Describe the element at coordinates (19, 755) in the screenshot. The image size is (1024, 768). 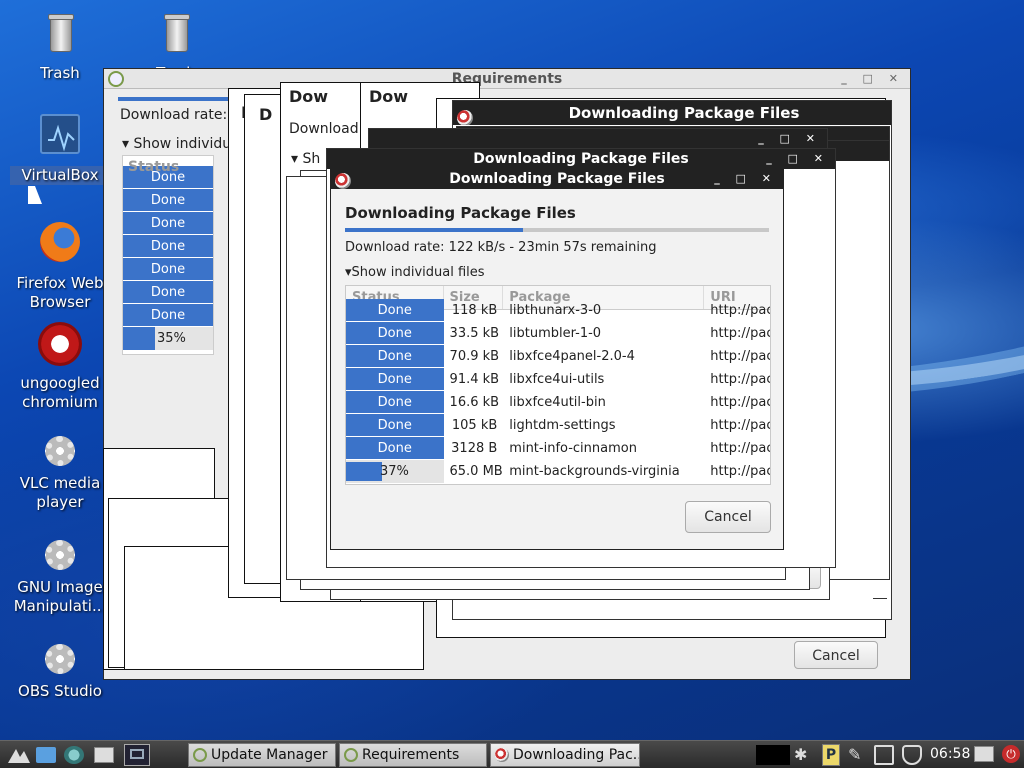
I see `menu-icon` at that location.